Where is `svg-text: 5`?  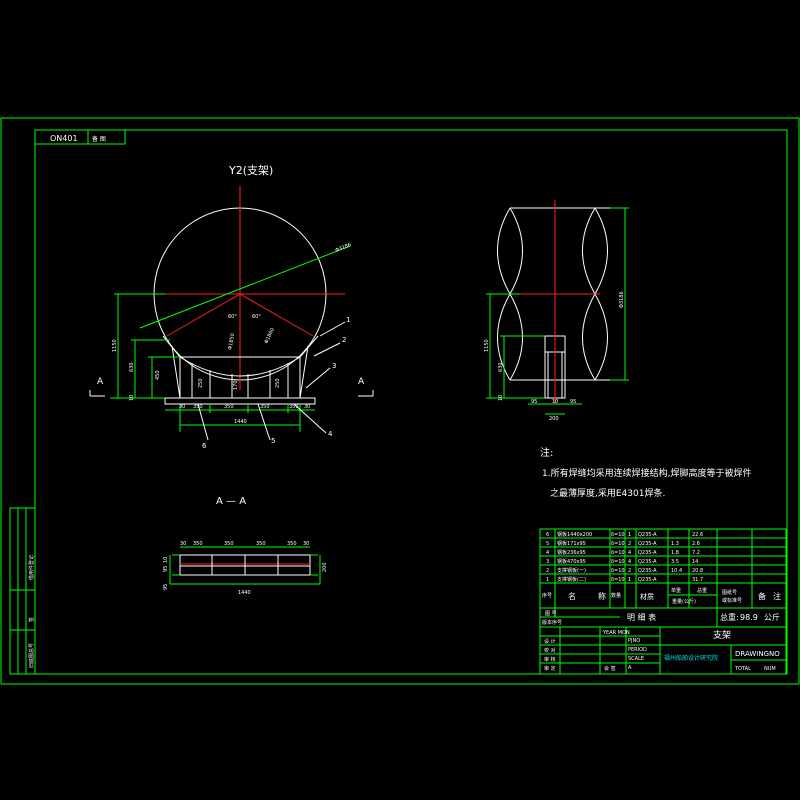 svg-text: 5 is located at coordinates (547, 544).